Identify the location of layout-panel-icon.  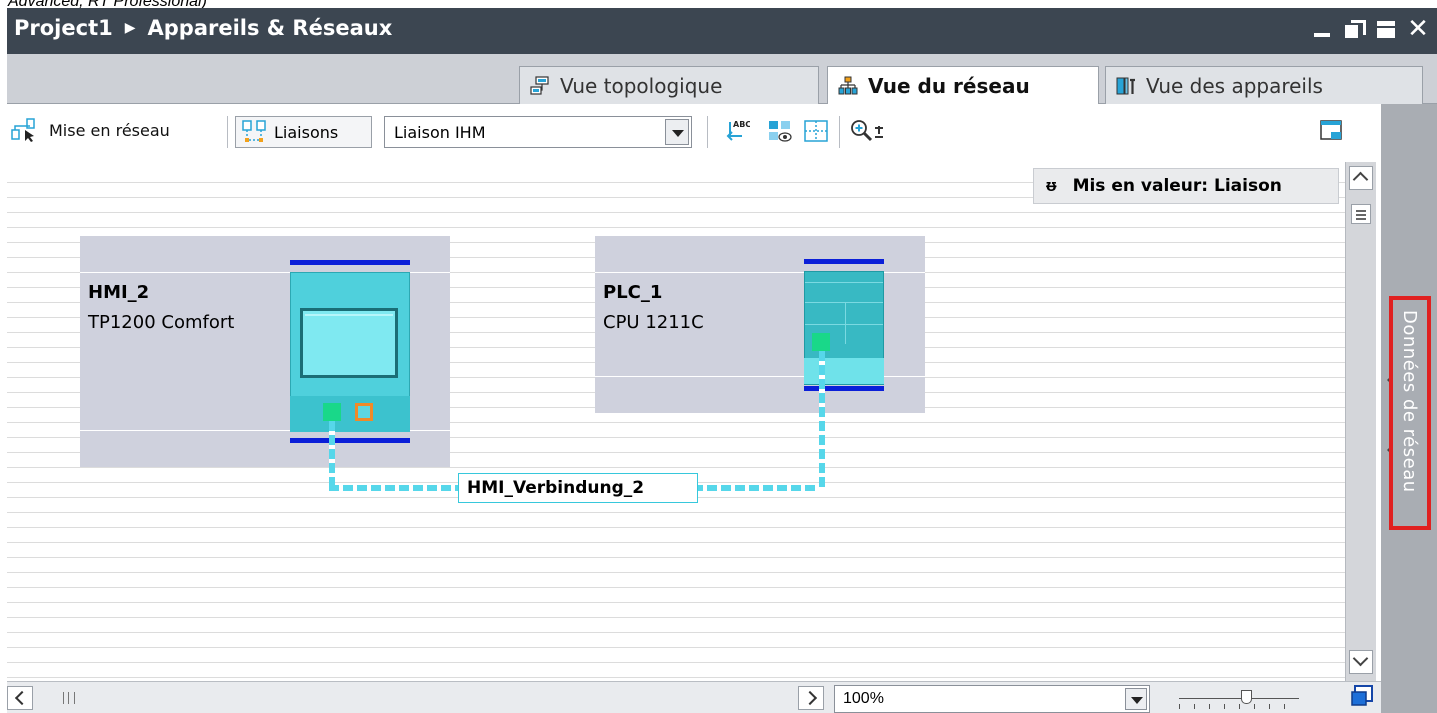
(1332, 131).